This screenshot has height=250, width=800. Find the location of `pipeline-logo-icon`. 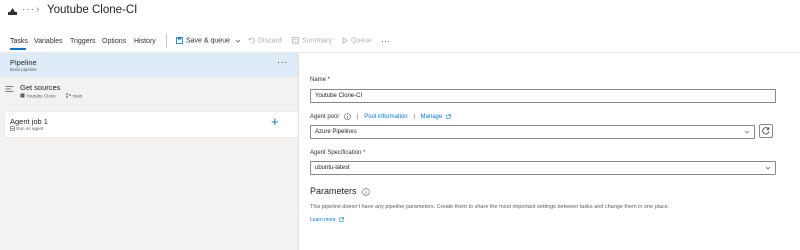

pipeline-logo-icon is located at coordinates (12, 11).